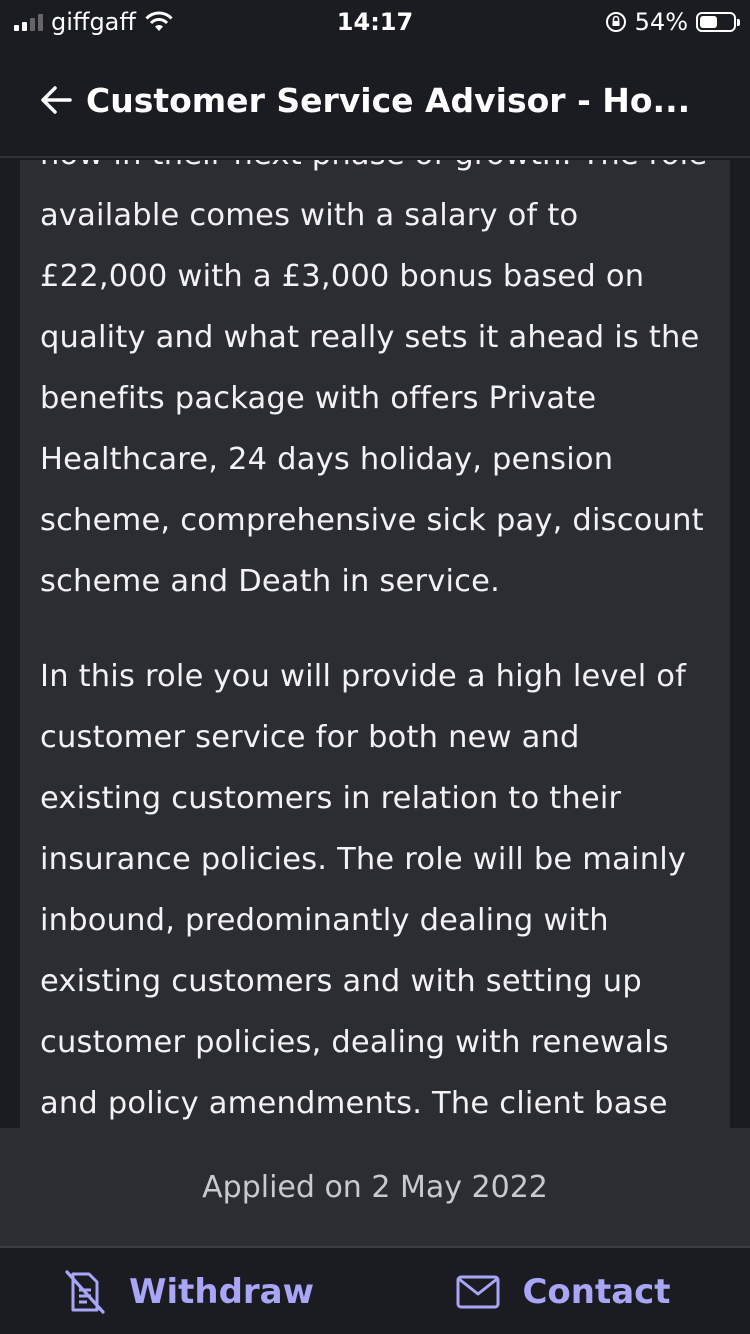 This screenshot has height=1334, width=750. Describe the element at coordinates (221, 1292) in the screenshot. I see `withdraw-label: Withdraw` at that location.